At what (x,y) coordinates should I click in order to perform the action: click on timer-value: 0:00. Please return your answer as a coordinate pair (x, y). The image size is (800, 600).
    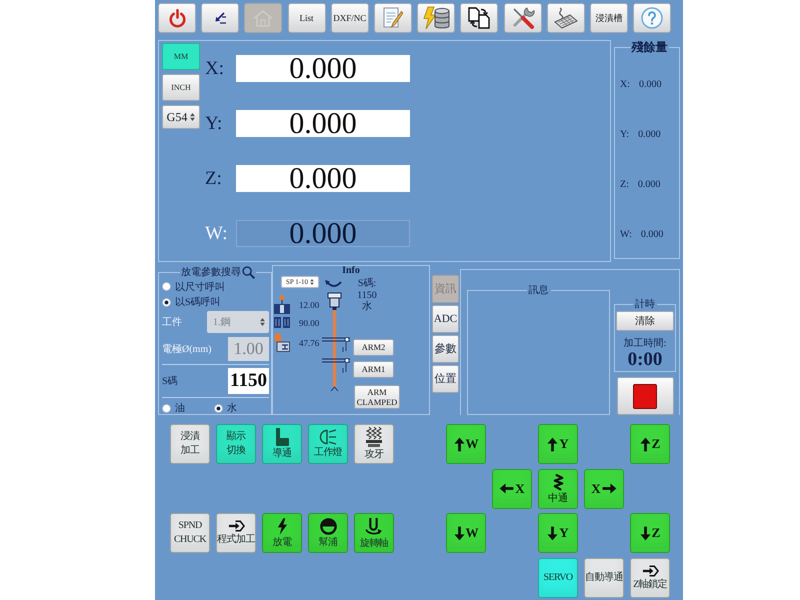
    Looking at the image, I should click on (645, 360).